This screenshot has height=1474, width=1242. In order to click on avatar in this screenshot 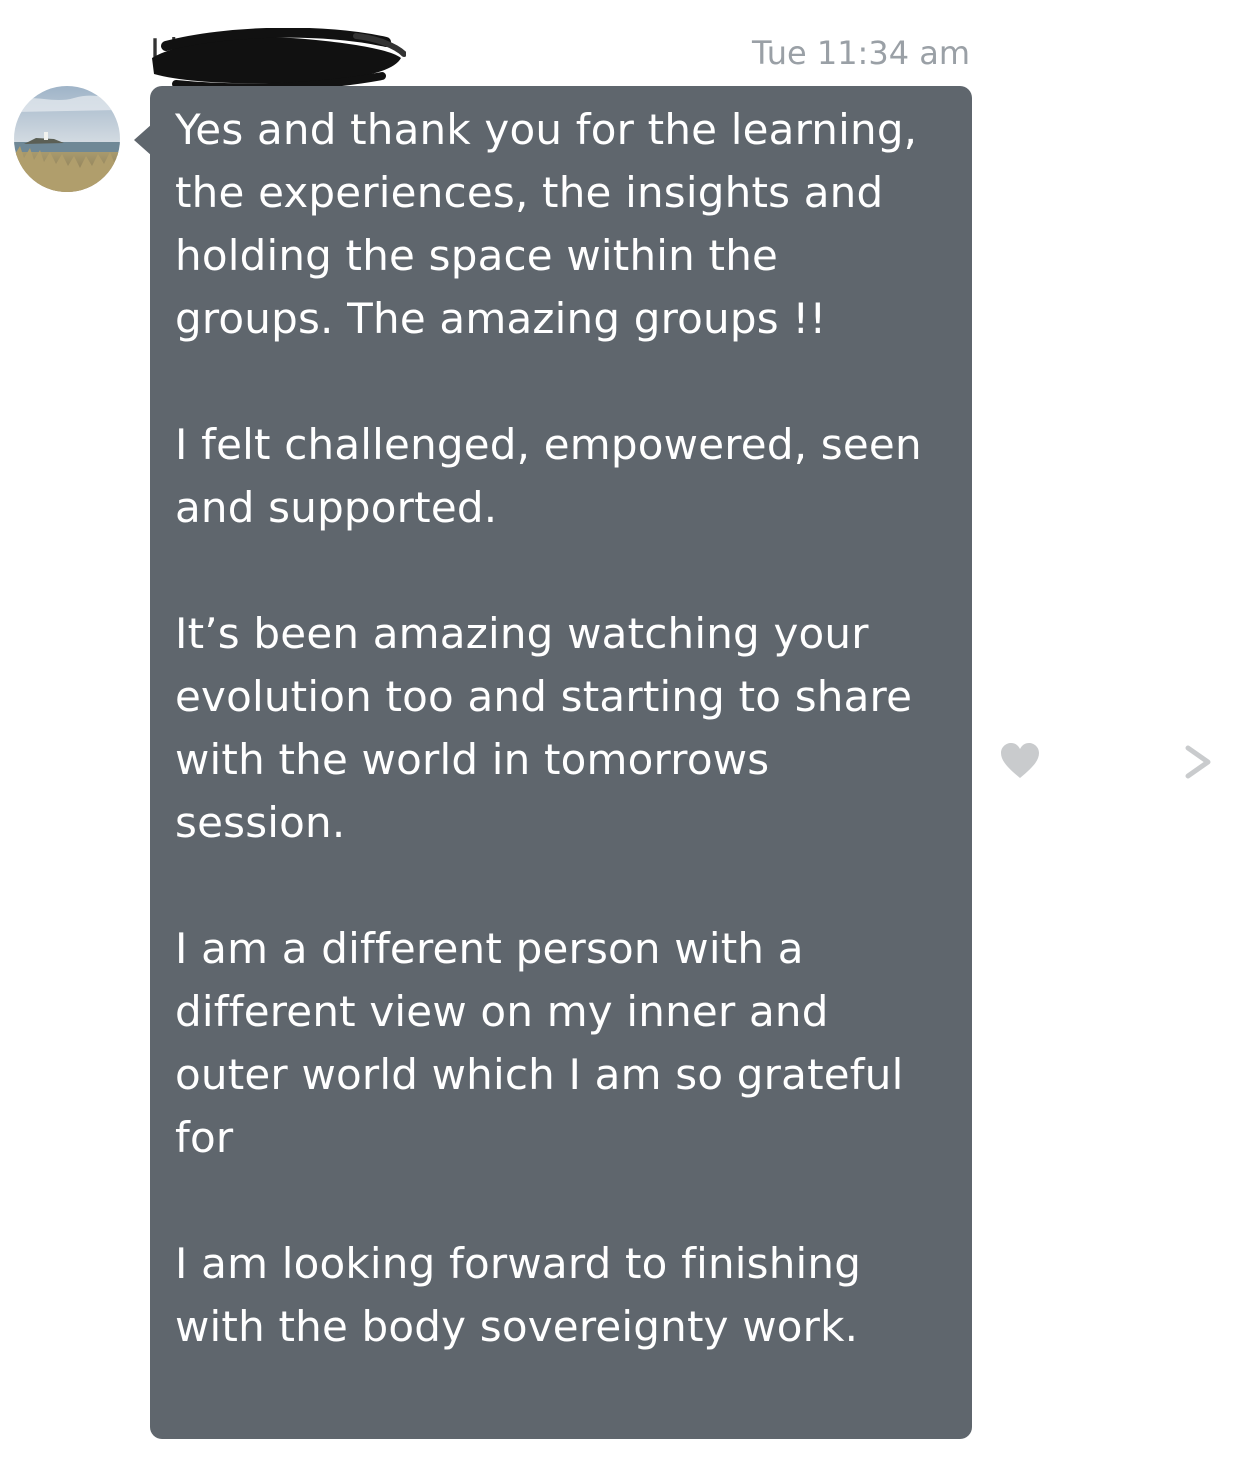, I will do `click(67, 139)`.